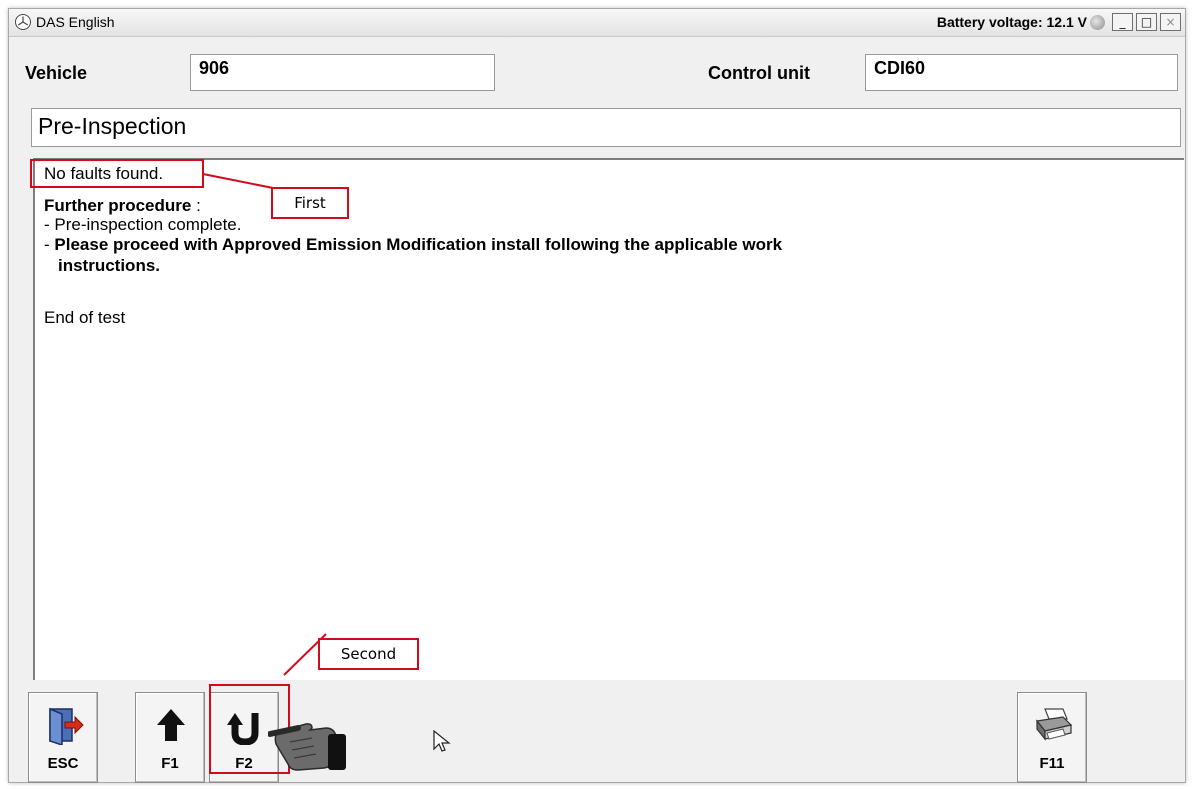  I want to click on vehicle-label: Vehicle, so click(56, 73).